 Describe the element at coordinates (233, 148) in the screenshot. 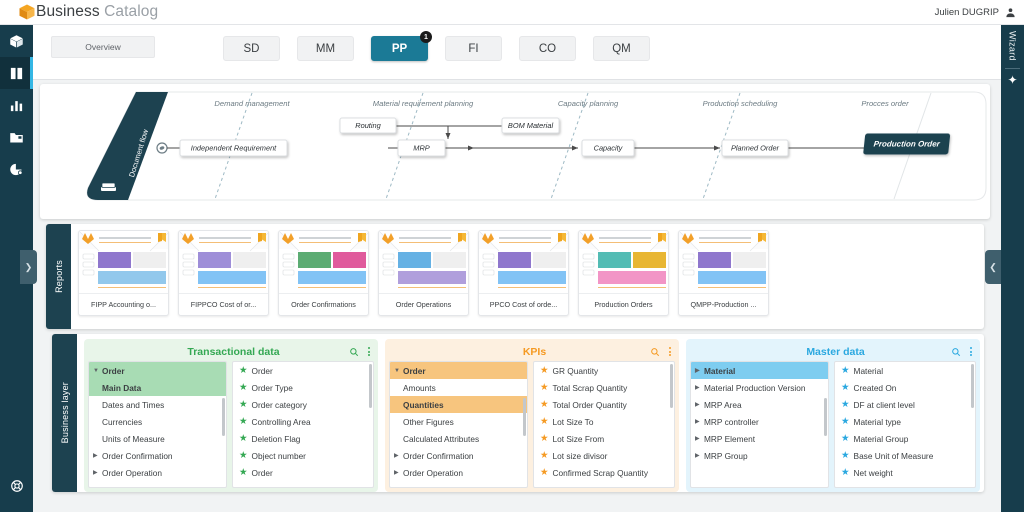

I see `diagram-node: Independent Requirement` at that location.